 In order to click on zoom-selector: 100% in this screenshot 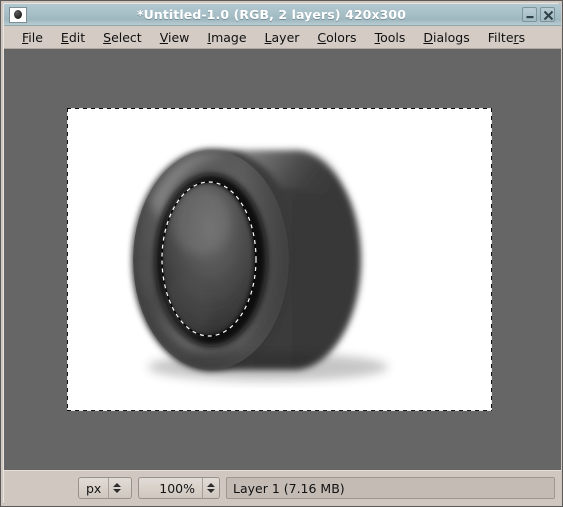, I will do `click(179, 488)`.